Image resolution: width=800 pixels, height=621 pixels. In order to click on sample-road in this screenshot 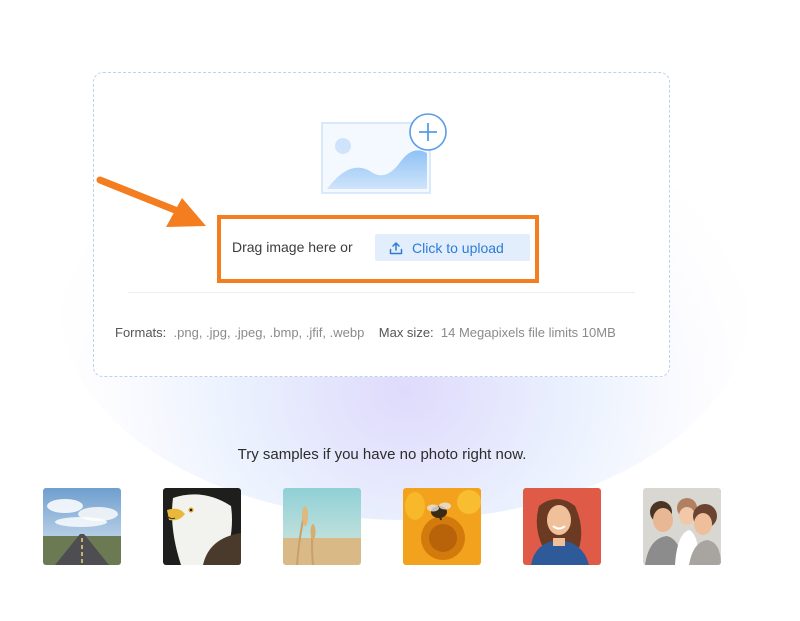, I will do `click(82, 526)`.